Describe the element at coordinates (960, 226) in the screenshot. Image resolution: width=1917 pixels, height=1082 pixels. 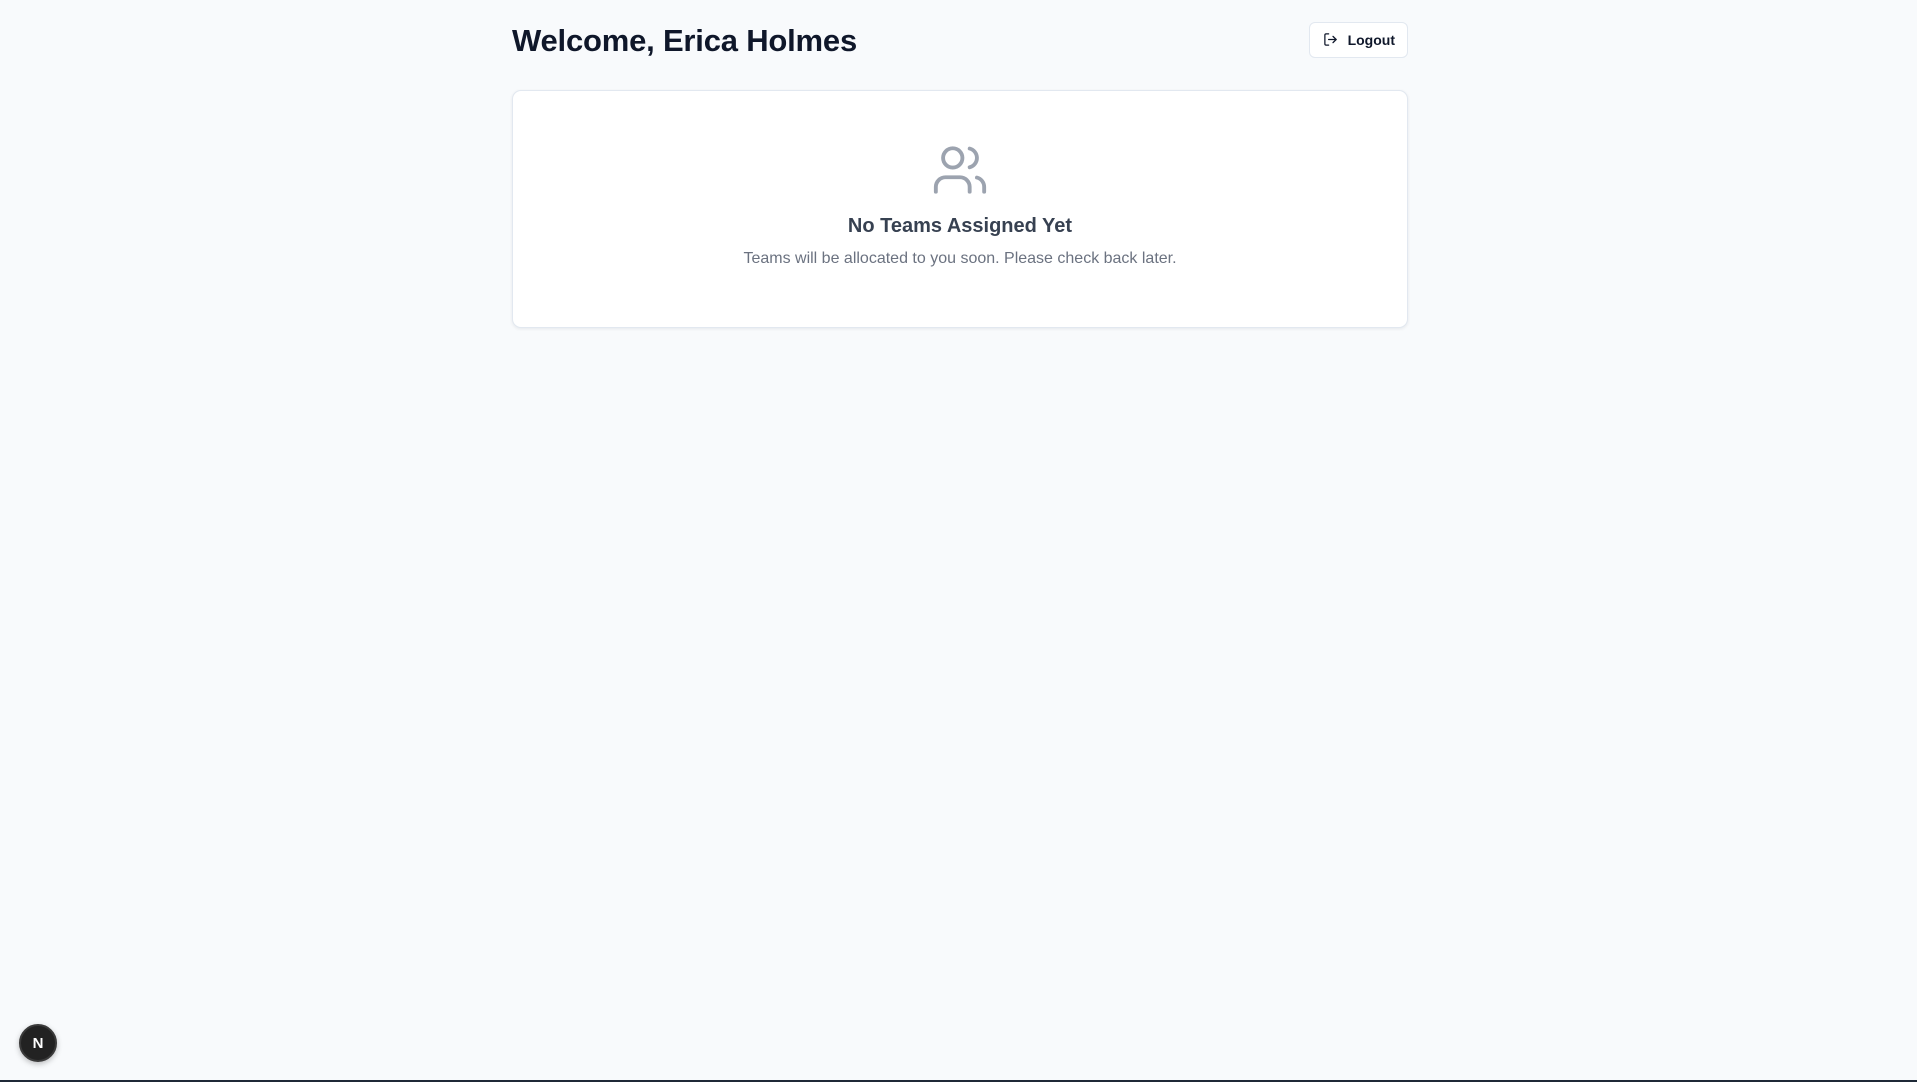
I see `empty-state-title: No Teams Assigned Yet` at that location.